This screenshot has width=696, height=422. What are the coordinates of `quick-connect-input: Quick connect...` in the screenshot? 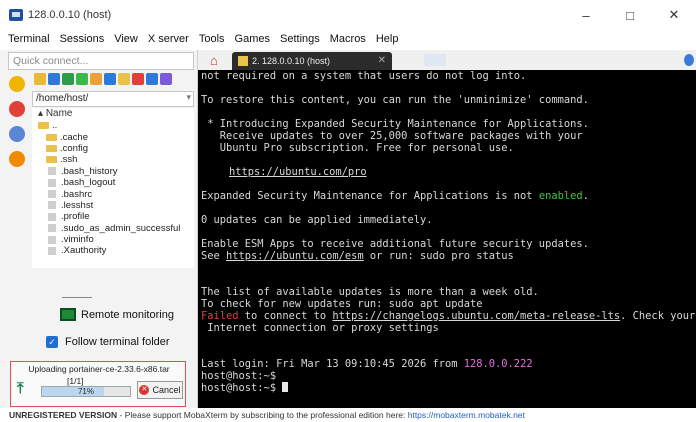 It's located at (101, 61).